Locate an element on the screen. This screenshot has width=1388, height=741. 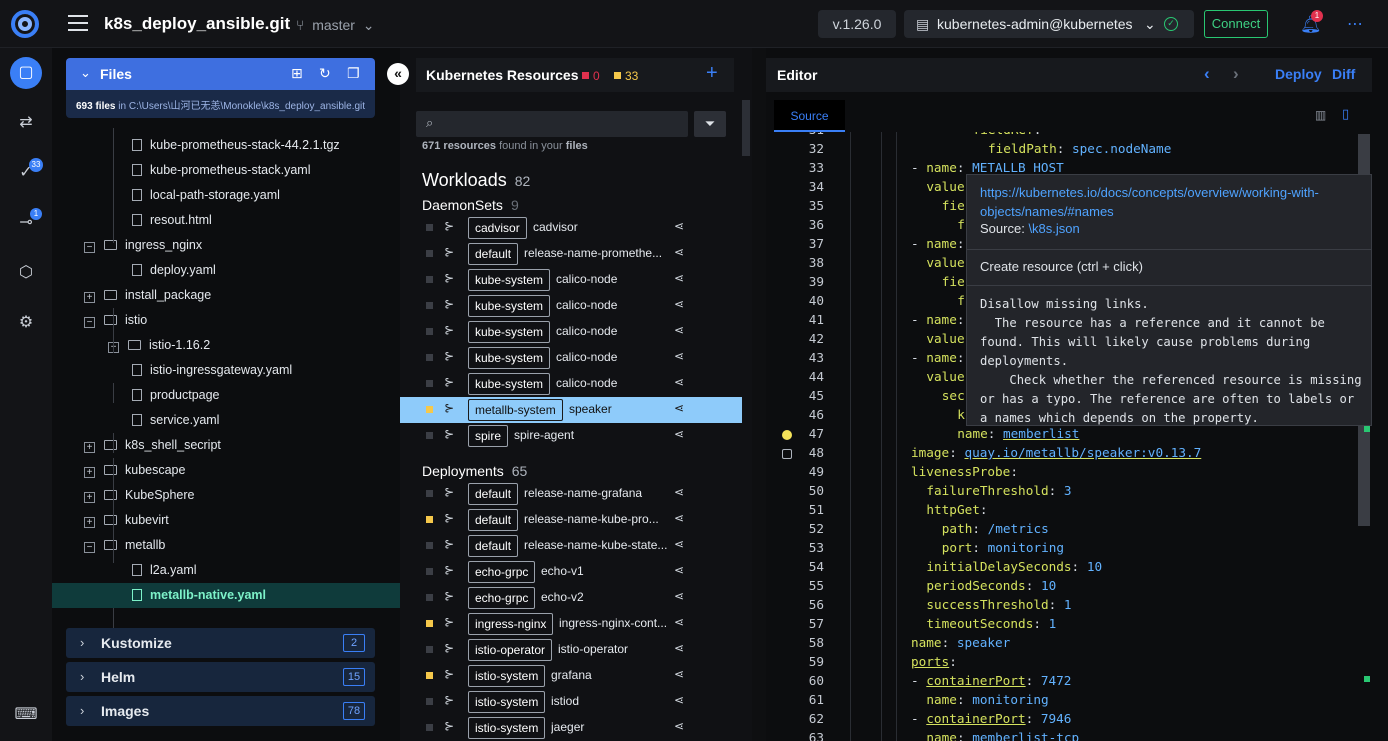
resource-row: ⊱ default release-name-kube-state... ⋖ is located at coordinates (571, 546).